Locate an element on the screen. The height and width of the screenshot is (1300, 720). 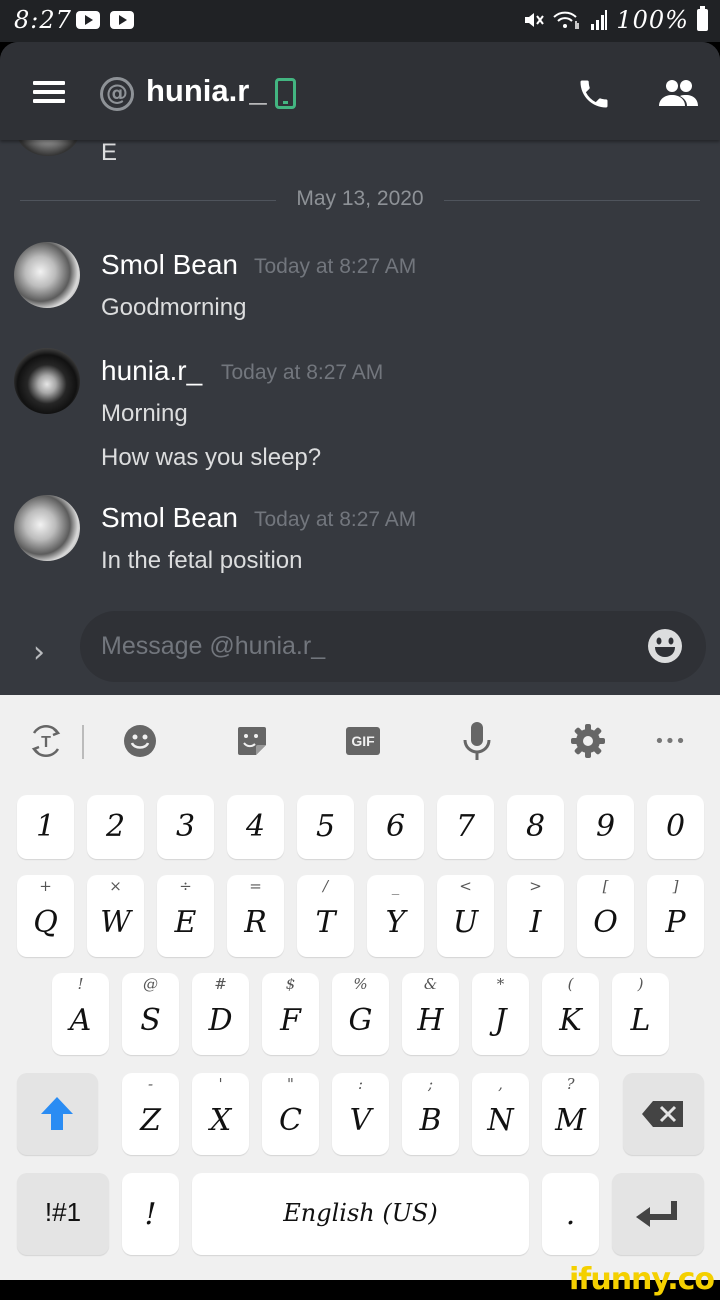
enter-key is located at coordinates (658, 1214).